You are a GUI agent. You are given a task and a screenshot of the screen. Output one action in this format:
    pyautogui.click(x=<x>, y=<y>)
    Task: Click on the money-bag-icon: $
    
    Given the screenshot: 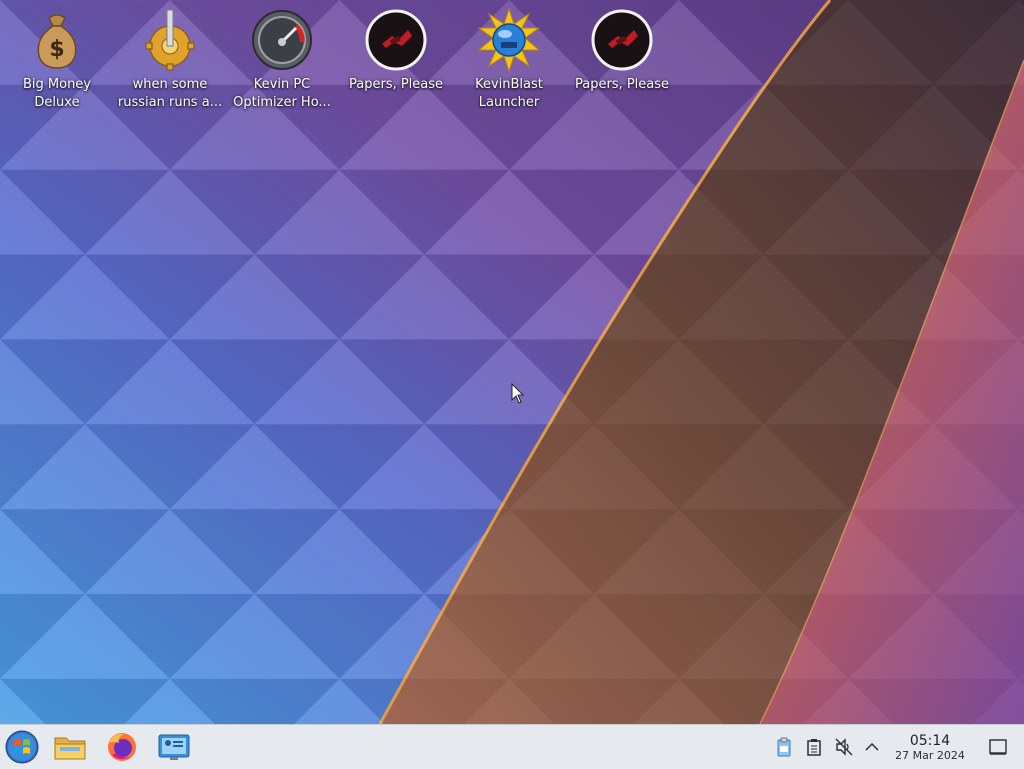 What is the action you would take?
    pyautogui.click(x=57, y=41)
    